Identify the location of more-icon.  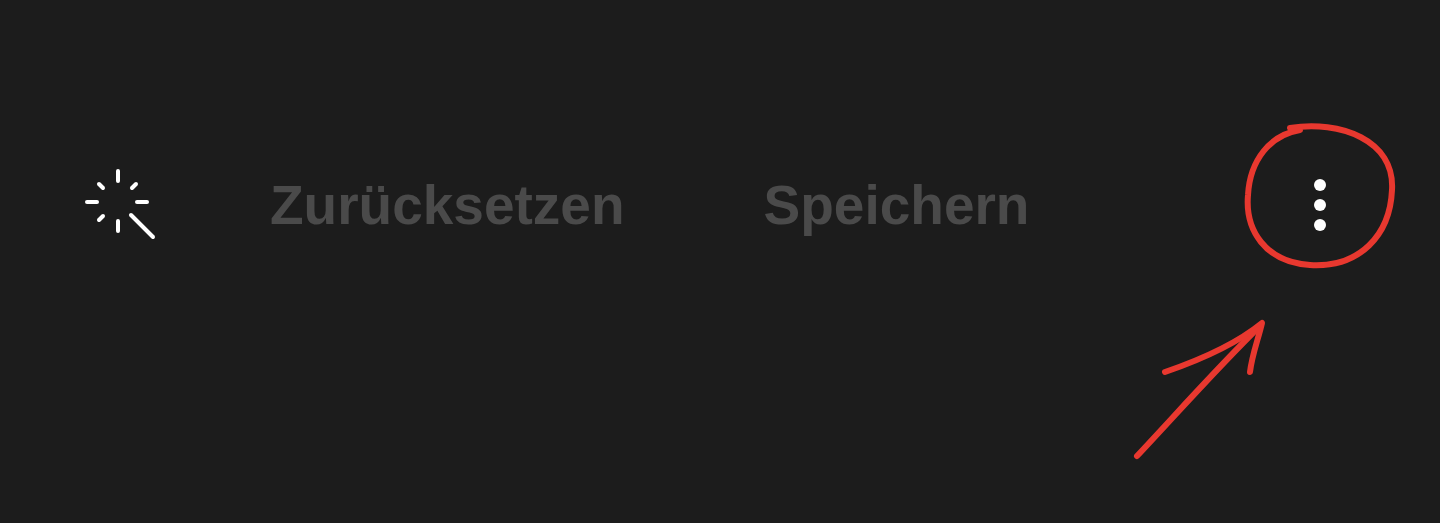
(1320, 205).